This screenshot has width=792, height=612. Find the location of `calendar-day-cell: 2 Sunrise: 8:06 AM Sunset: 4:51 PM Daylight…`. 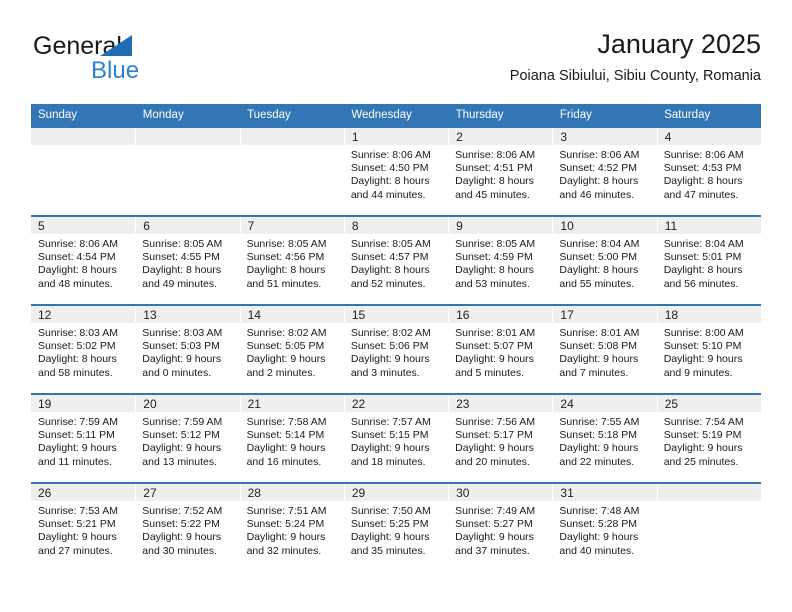

calendar-day-cell: 2 Sunrise: 8:06 AM Sunset: 4:51 PM Daylight… is located at coordinates (500, 171).